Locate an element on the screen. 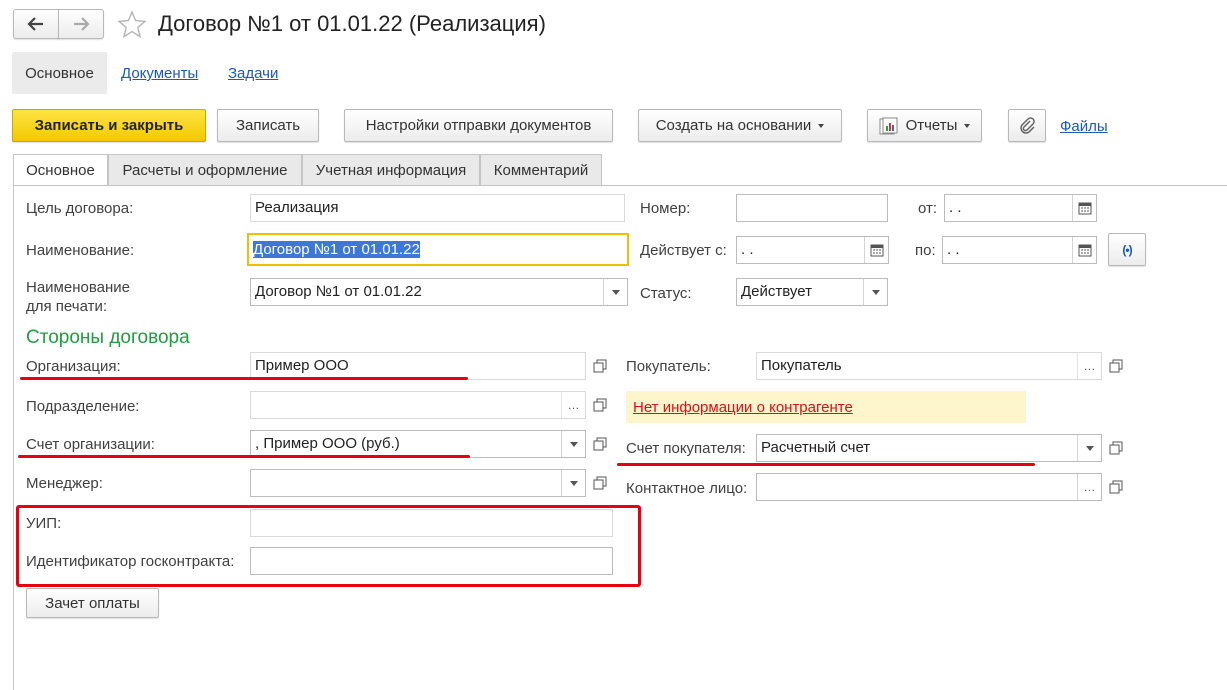  tab-payments: Расчеты и оформление is located at coordinates (205, 169).